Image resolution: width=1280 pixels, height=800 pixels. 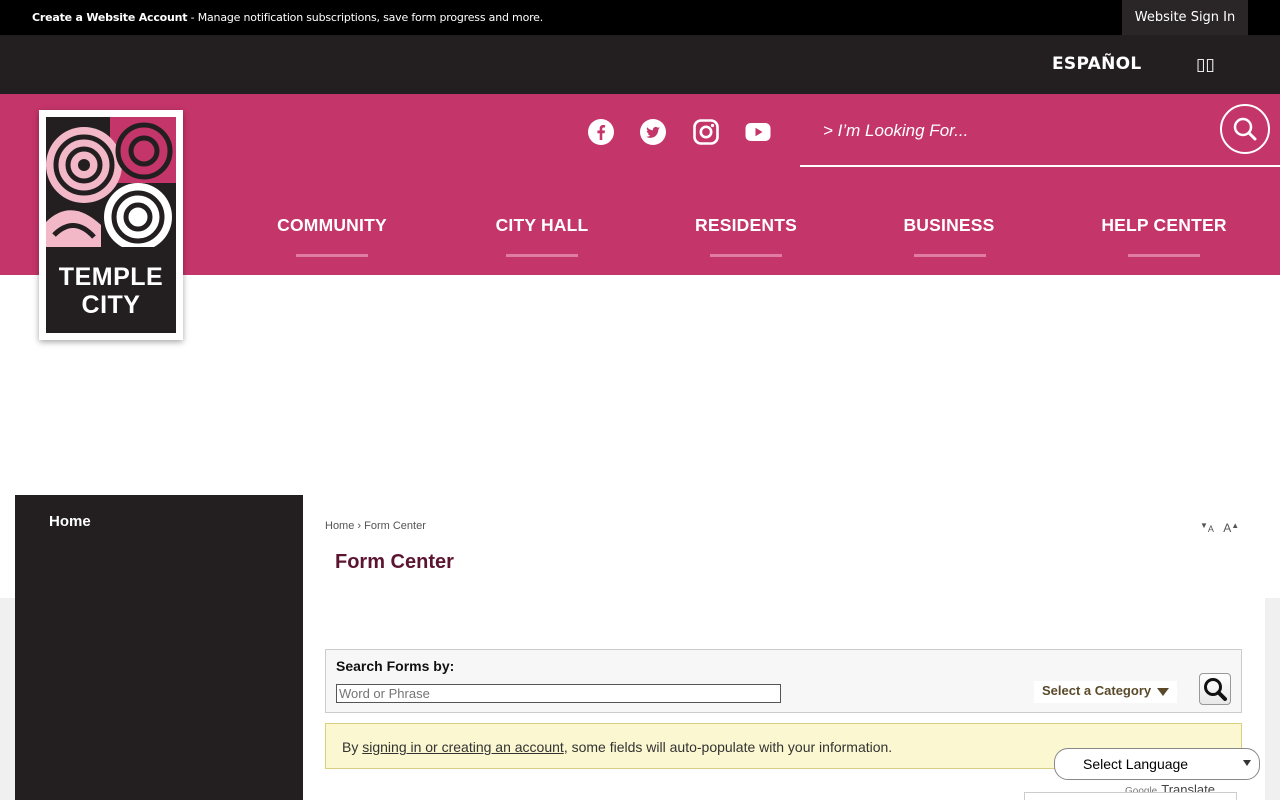 What do you see at coordinates (1097, 64) in the screenshot?
I see `espanol-link: ESPAÑOL` at bounding box center [1097, 64].